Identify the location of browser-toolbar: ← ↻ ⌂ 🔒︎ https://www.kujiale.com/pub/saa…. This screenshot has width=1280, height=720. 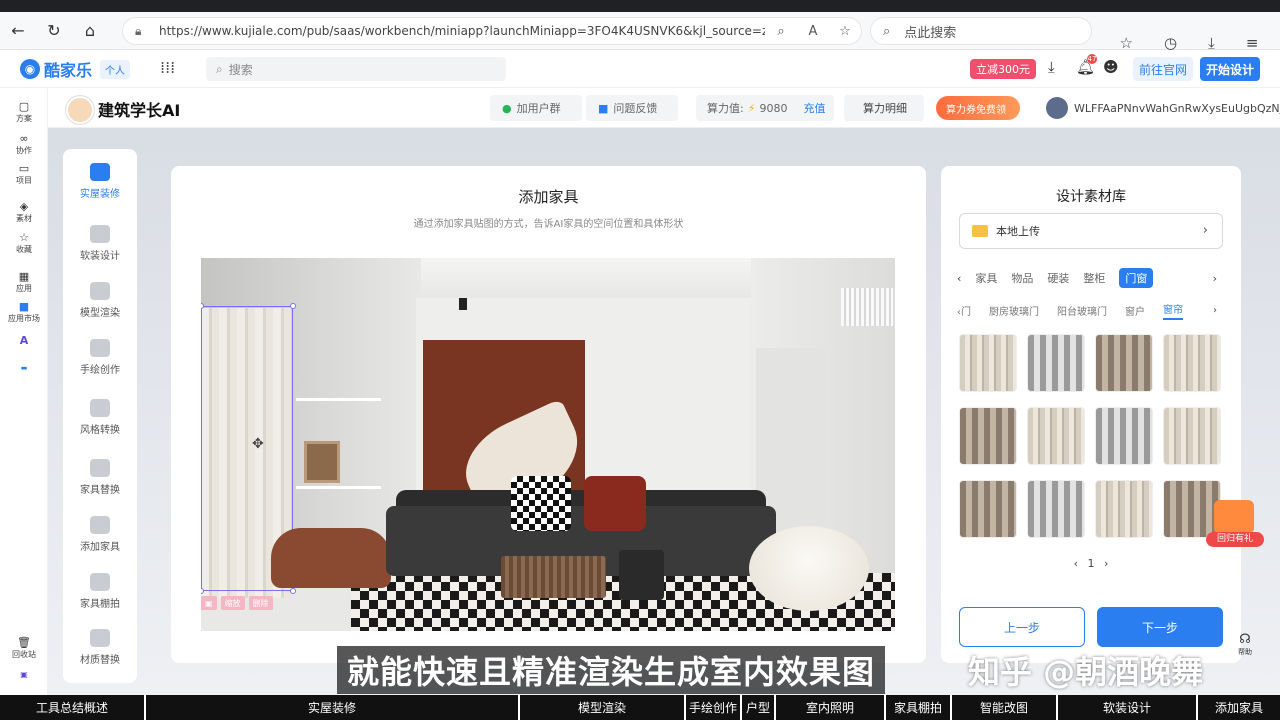
(640, 32).